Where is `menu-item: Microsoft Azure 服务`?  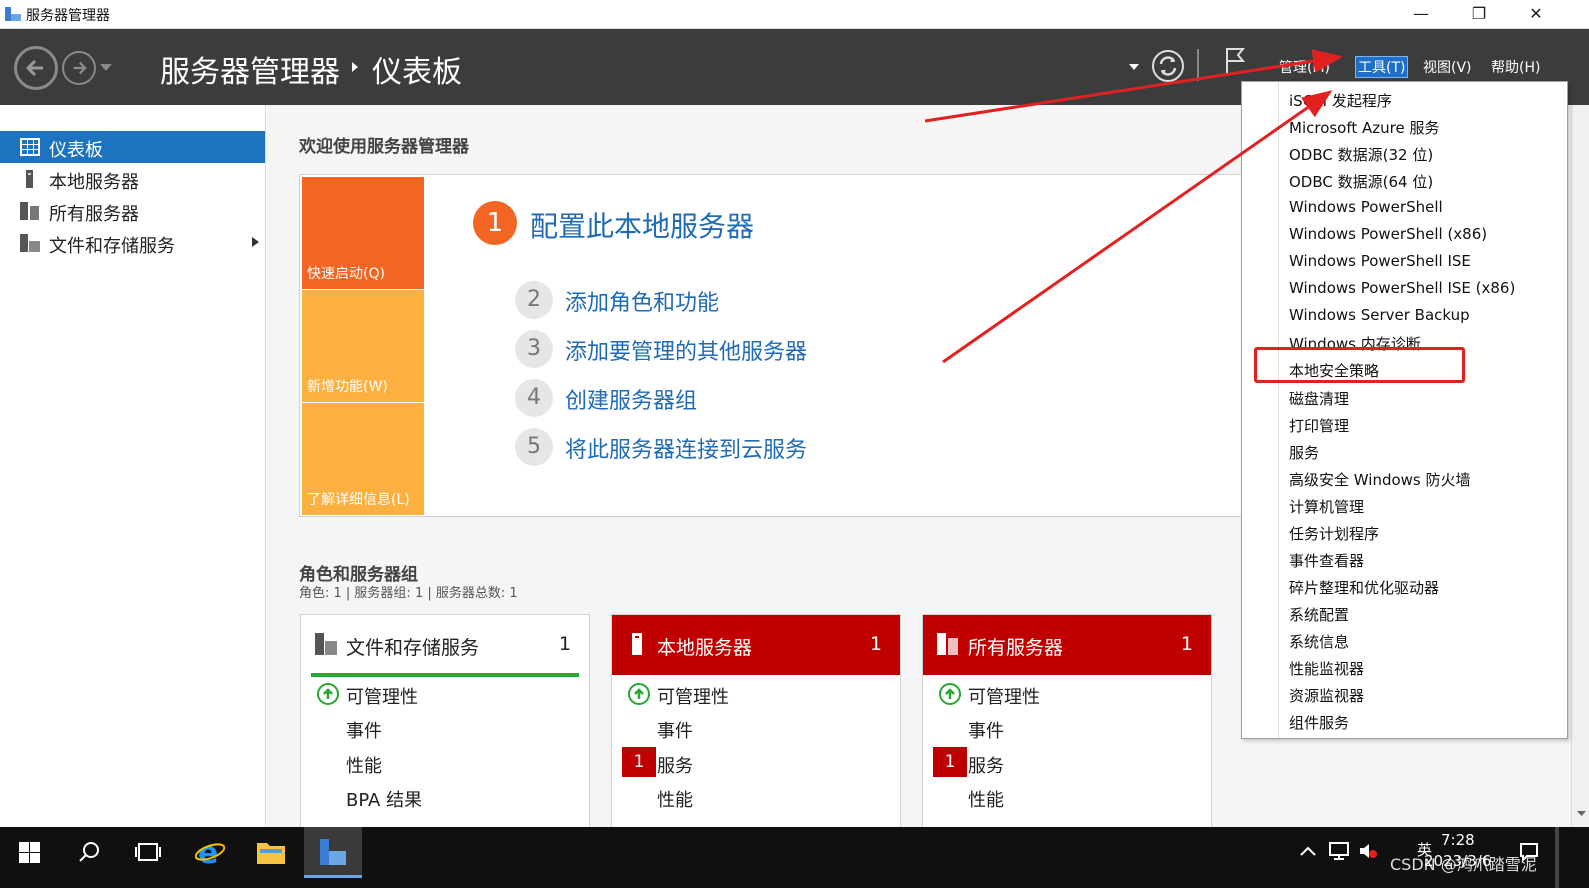 menu-item: Microsoft Azure 服务 is located at coordinates (1364, 127).